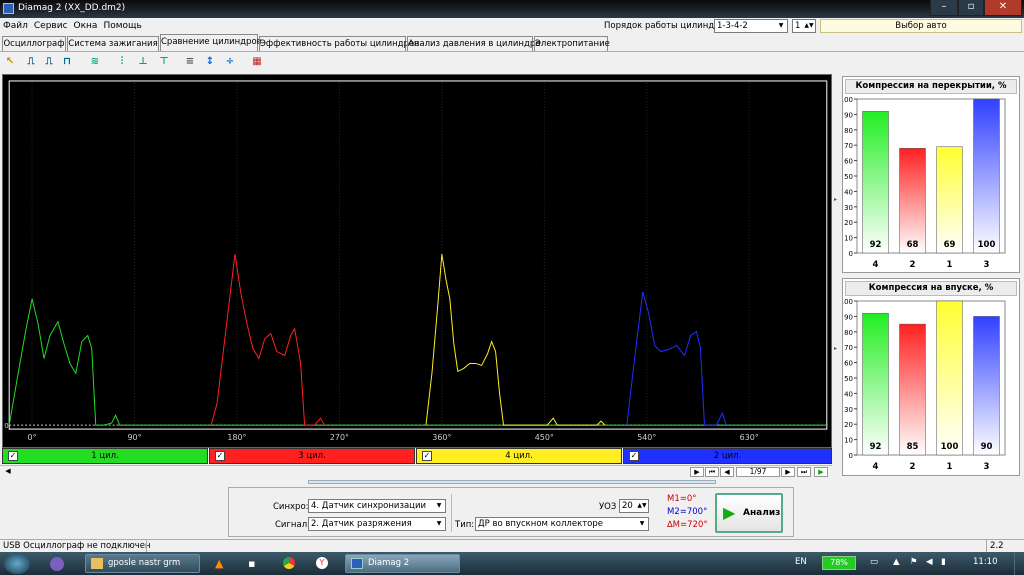  Describe the element at coordinates (322, 563) in the screenshot. I see `yandex-icon: Y` at that location.